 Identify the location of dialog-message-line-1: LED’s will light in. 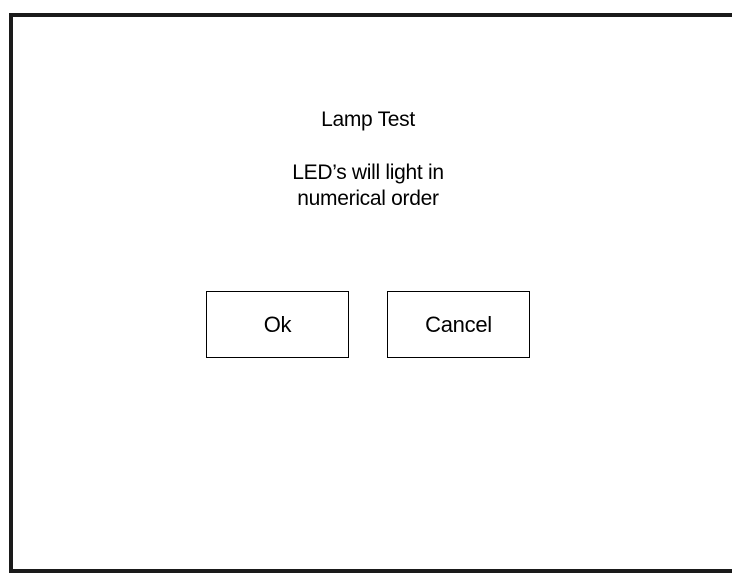
(368, 172).